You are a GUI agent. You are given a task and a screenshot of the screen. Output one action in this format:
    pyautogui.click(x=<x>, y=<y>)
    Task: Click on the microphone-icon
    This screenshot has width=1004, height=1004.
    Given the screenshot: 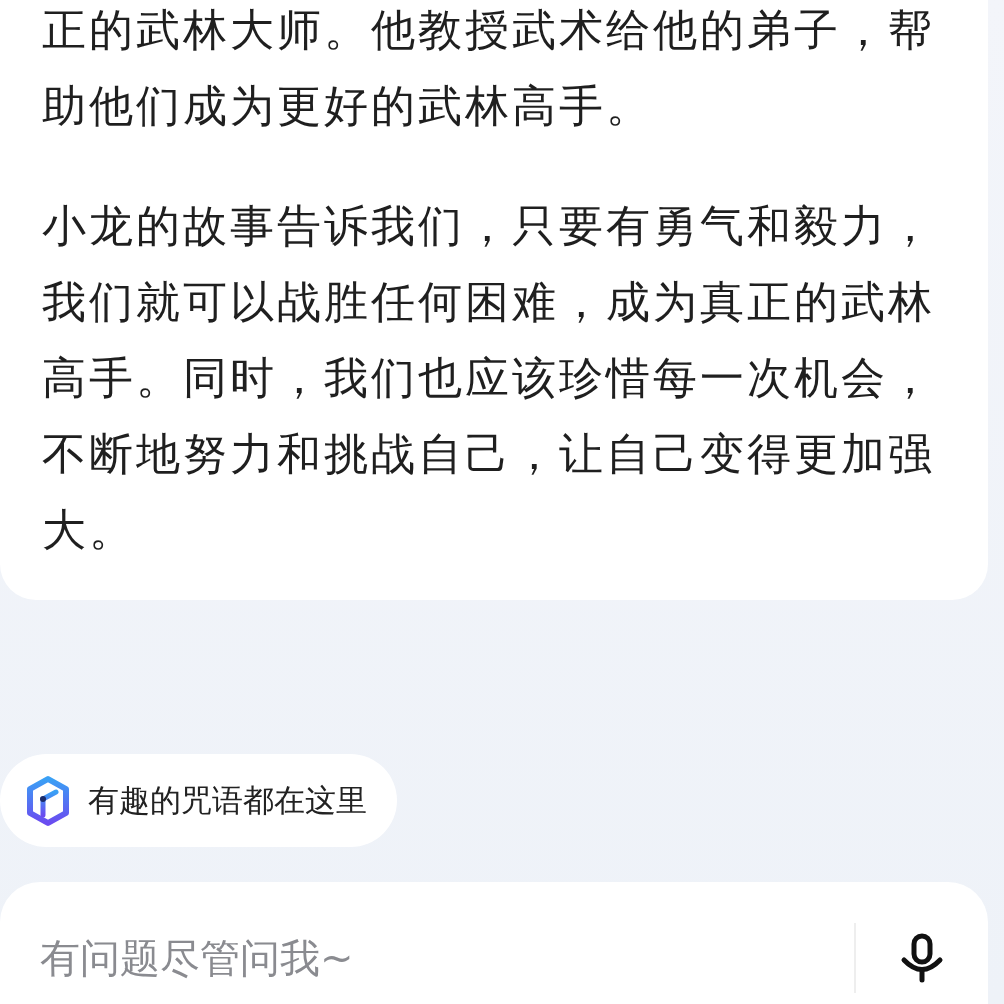 What is the action you would take?
    pyautogui.click(x=922, y=958)
    